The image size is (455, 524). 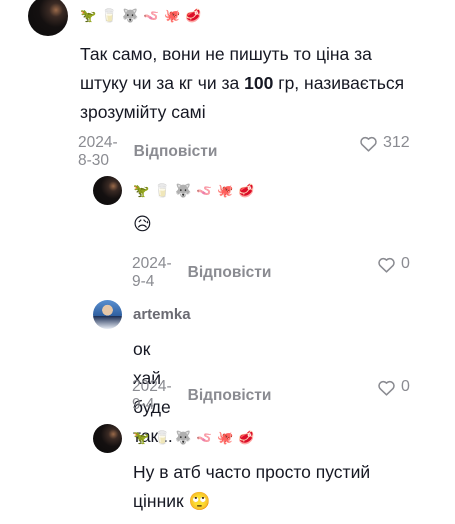 What do you see at coordinates (396, 142) in the screenshot?
I see `like-count: 312` at bounding box center [396, 142].